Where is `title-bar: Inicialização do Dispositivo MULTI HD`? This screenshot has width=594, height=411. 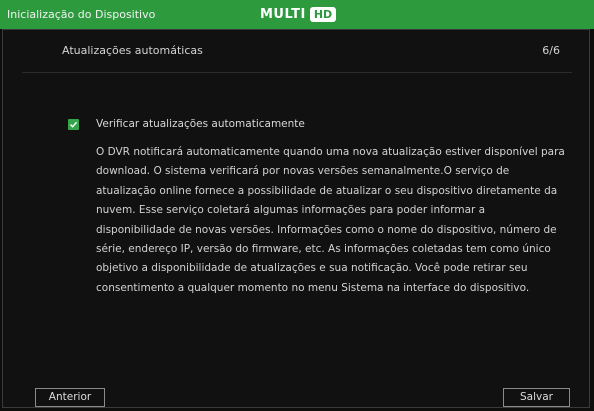
title-bar: Inicialização do Dispositivo MULTI HD is located at coordinates (297, 14).